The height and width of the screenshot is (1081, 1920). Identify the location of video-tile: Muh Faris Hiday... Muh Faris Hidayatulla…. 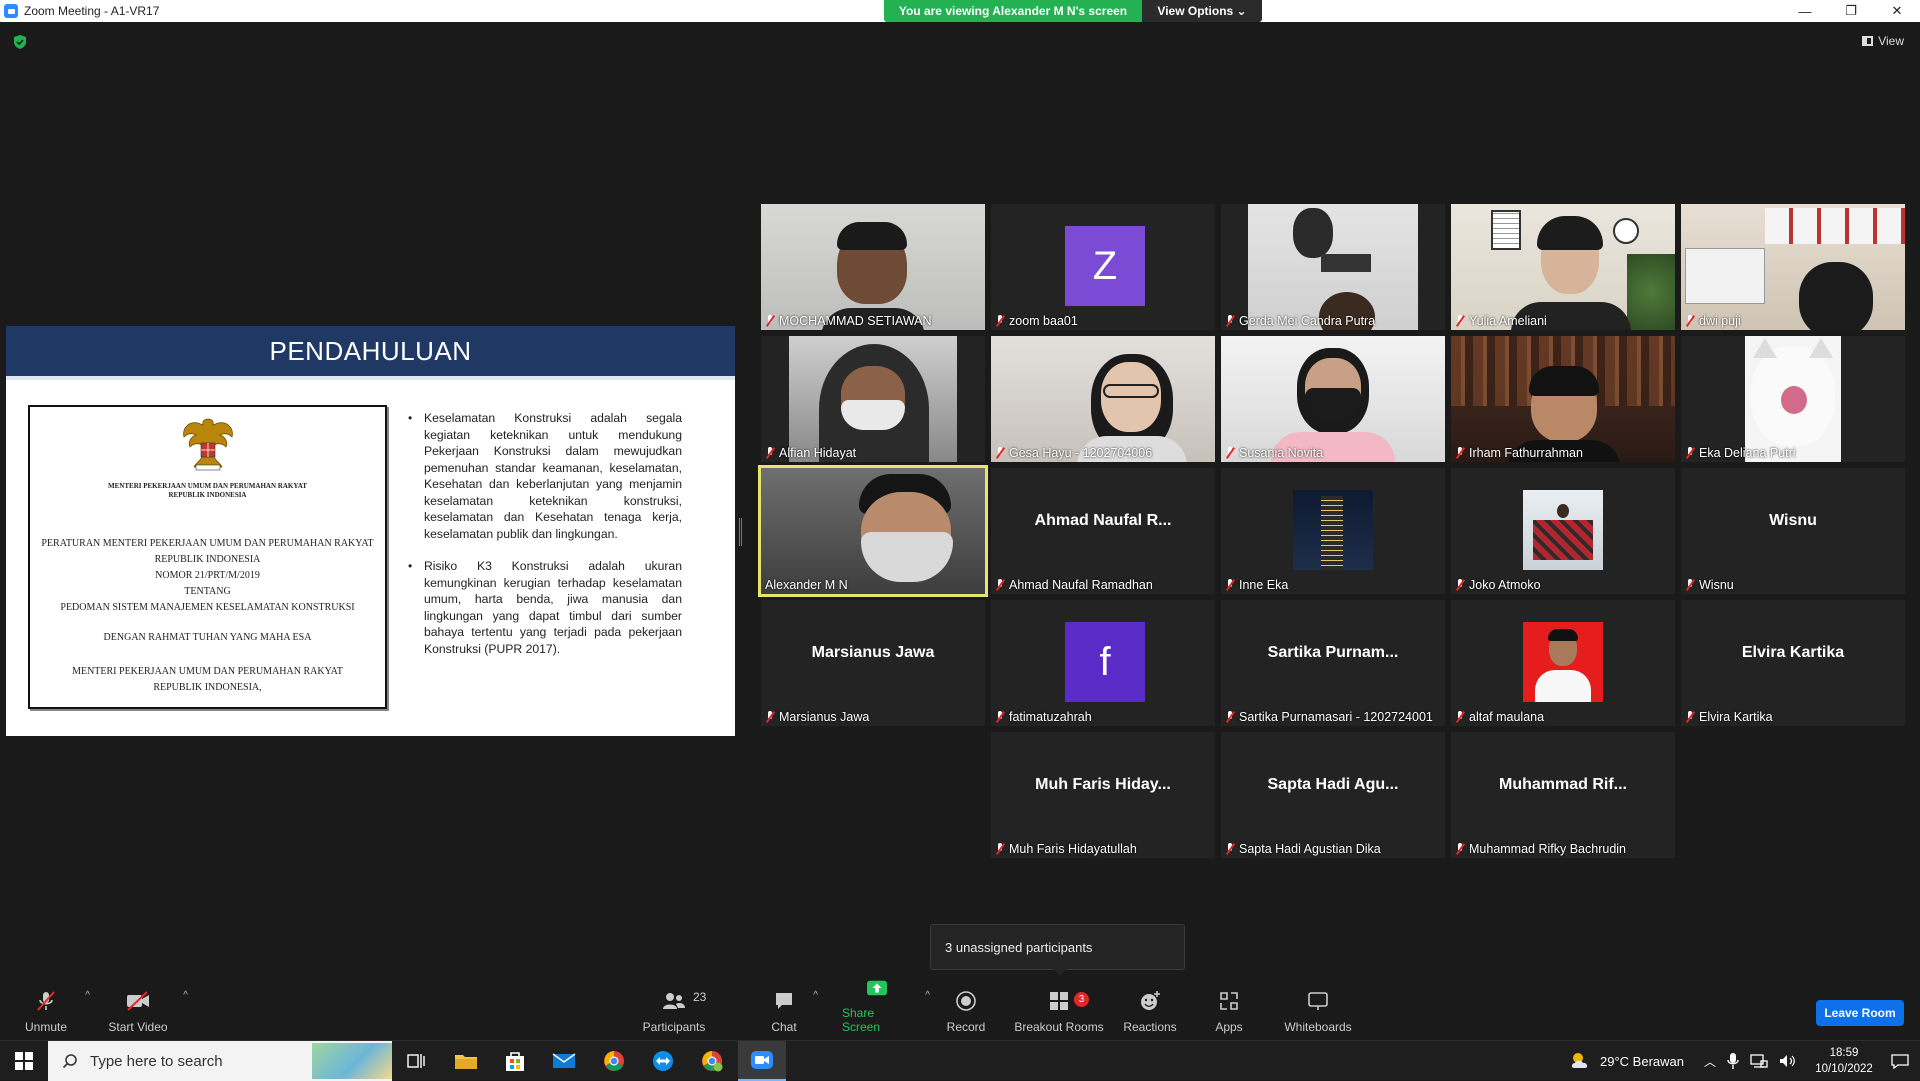
(1103, 795).